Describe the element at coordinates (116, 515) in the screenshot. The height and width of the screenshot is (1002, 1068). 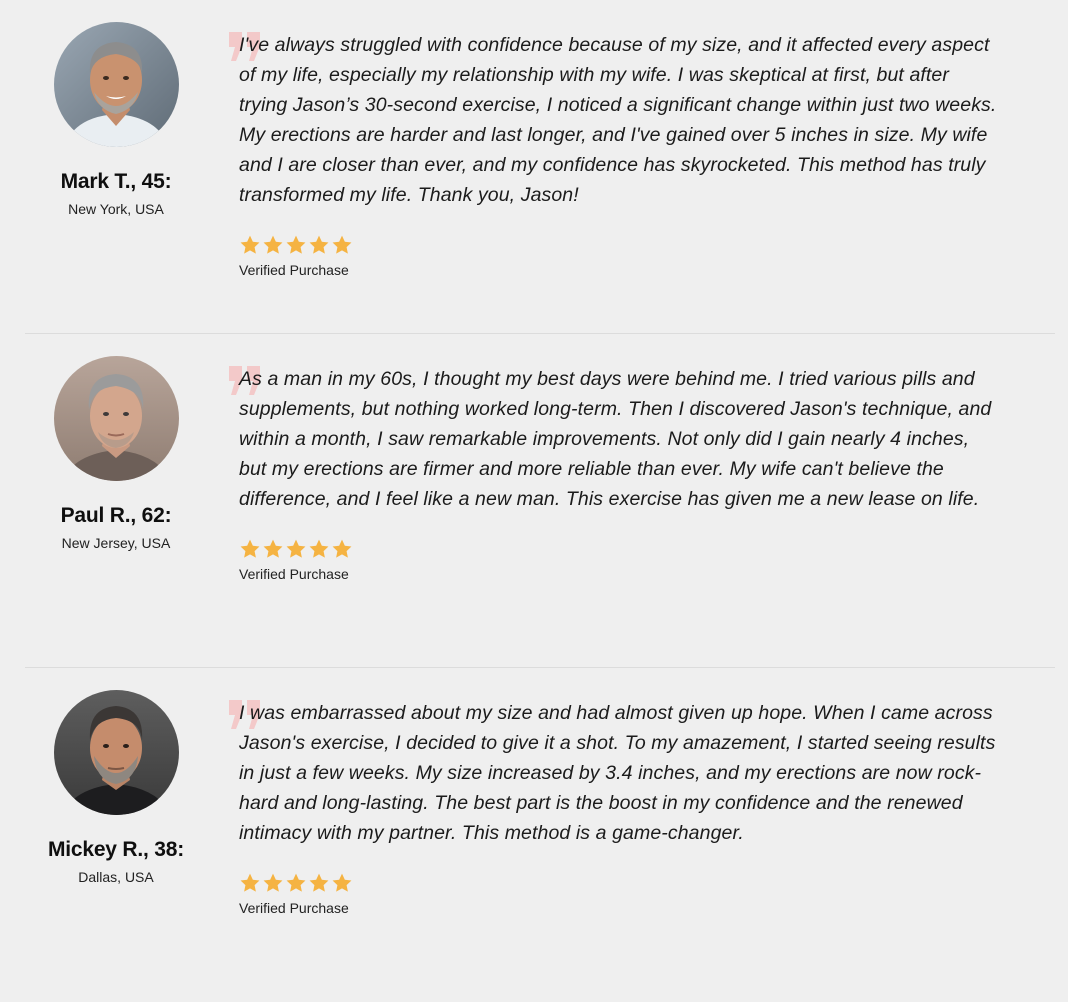
I see `reviewer-name: Paul R., 62:` at that location.